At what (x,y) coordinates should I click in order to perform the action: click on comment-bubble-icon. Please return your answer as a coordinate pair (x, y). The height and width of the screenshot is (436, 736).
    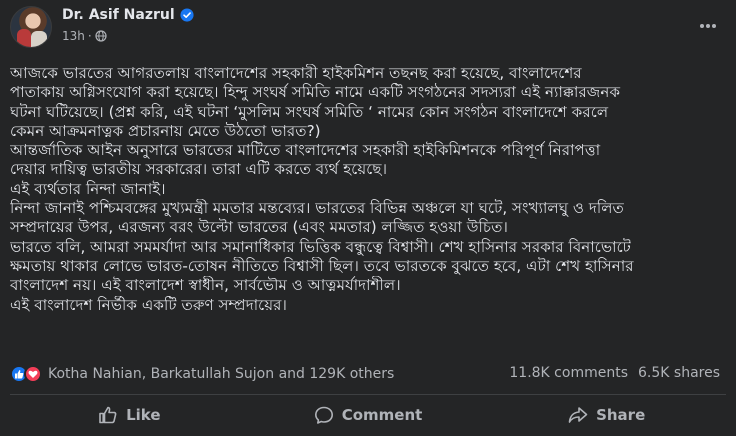
    Looking at the image, I should click on (323, 415).